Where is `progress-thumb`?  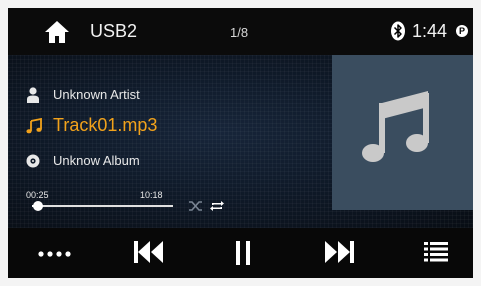
progress-thumb is located at coordinates (37, 206).